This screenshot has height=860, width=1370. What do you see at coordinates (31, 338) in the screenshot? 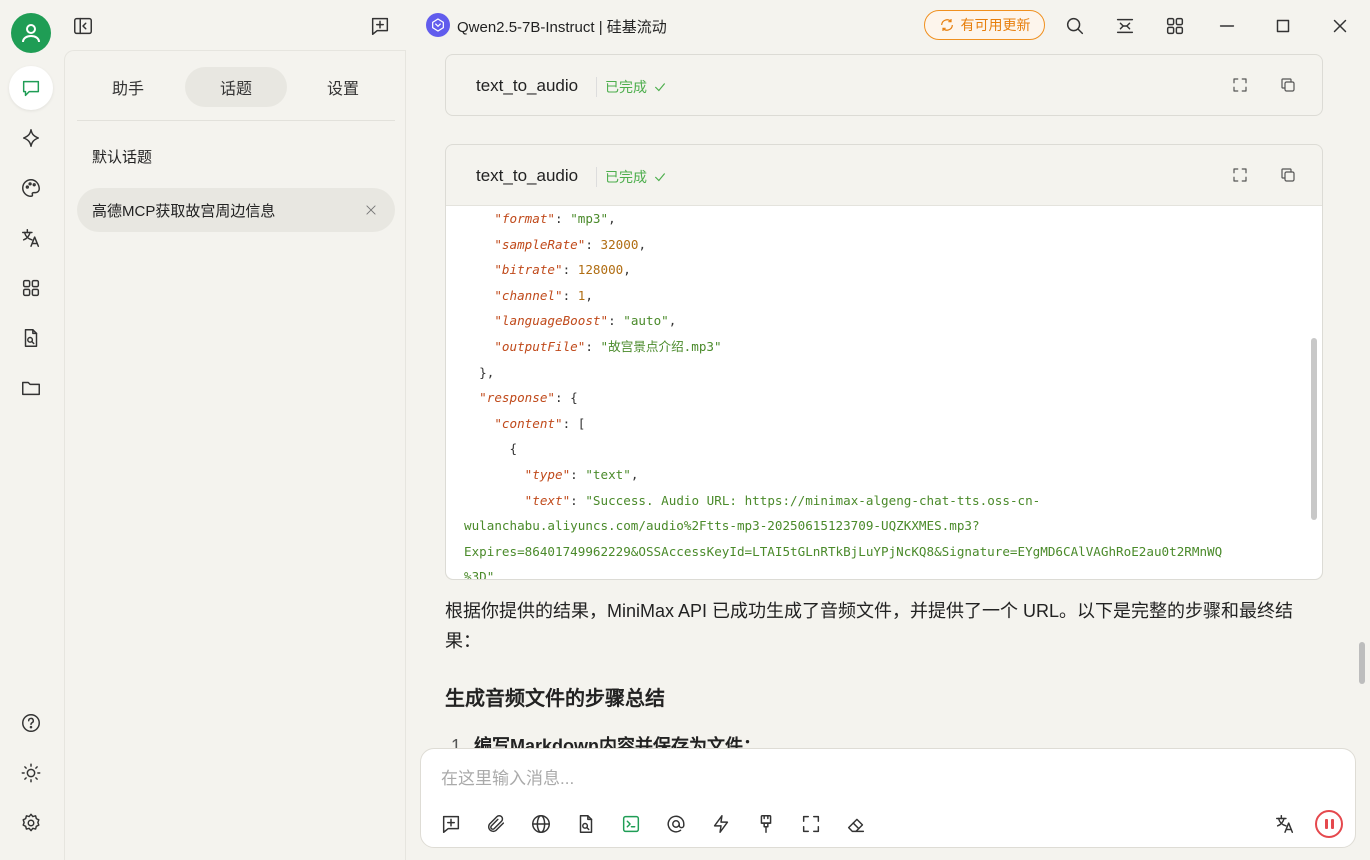
I see `rail-files-search-button` at bounding box center [31, 338].